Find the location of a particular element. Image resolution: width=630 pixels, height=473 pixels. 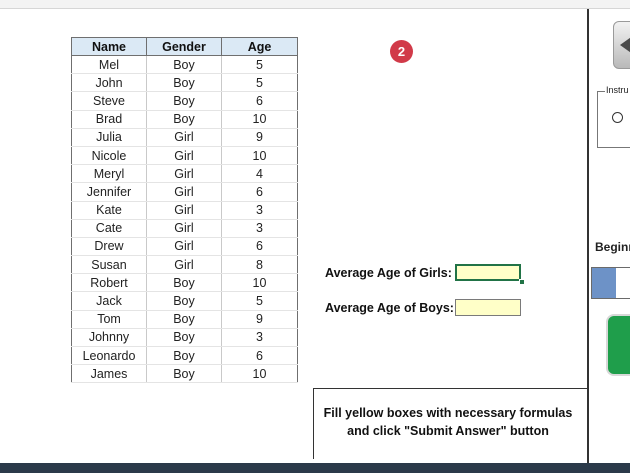

level-progress-bar is located at coordinates (610, 283).